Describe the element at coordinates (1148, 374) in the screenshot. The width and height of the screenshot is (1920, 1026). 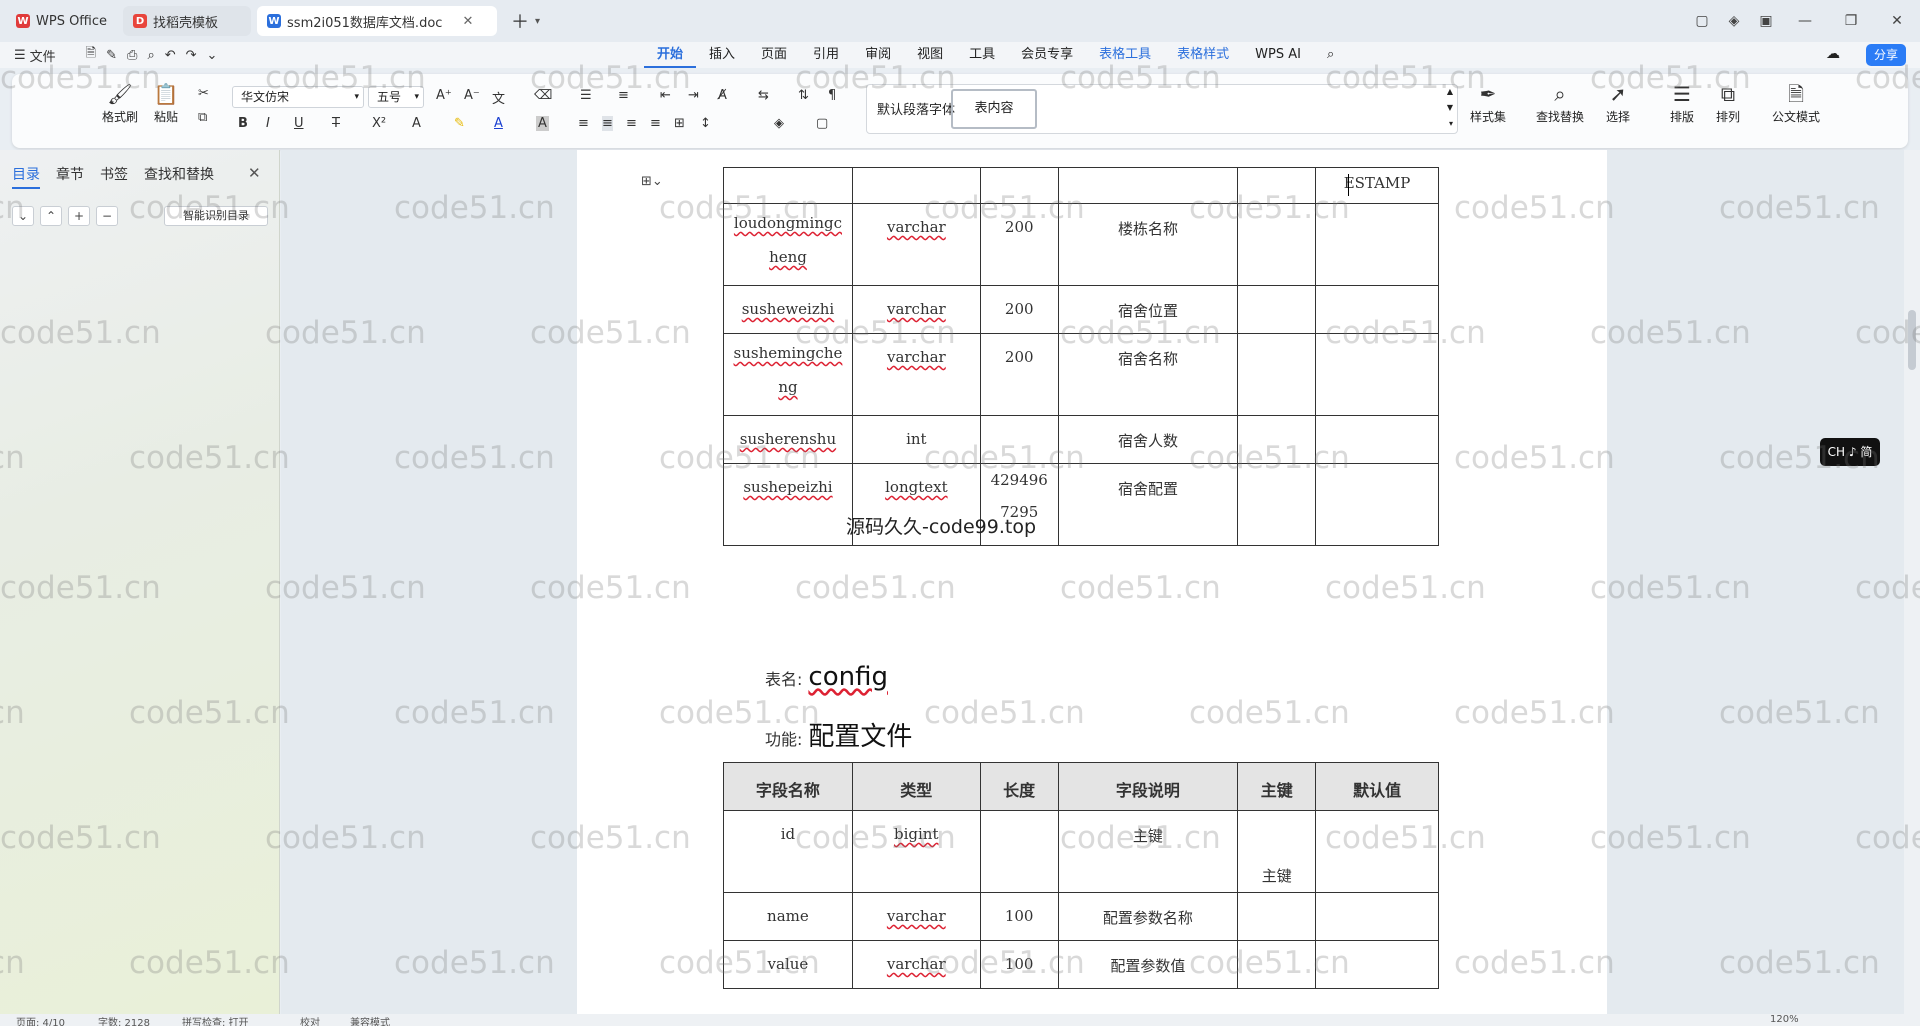
I see `table-cell: 宿舍名称` at that location.